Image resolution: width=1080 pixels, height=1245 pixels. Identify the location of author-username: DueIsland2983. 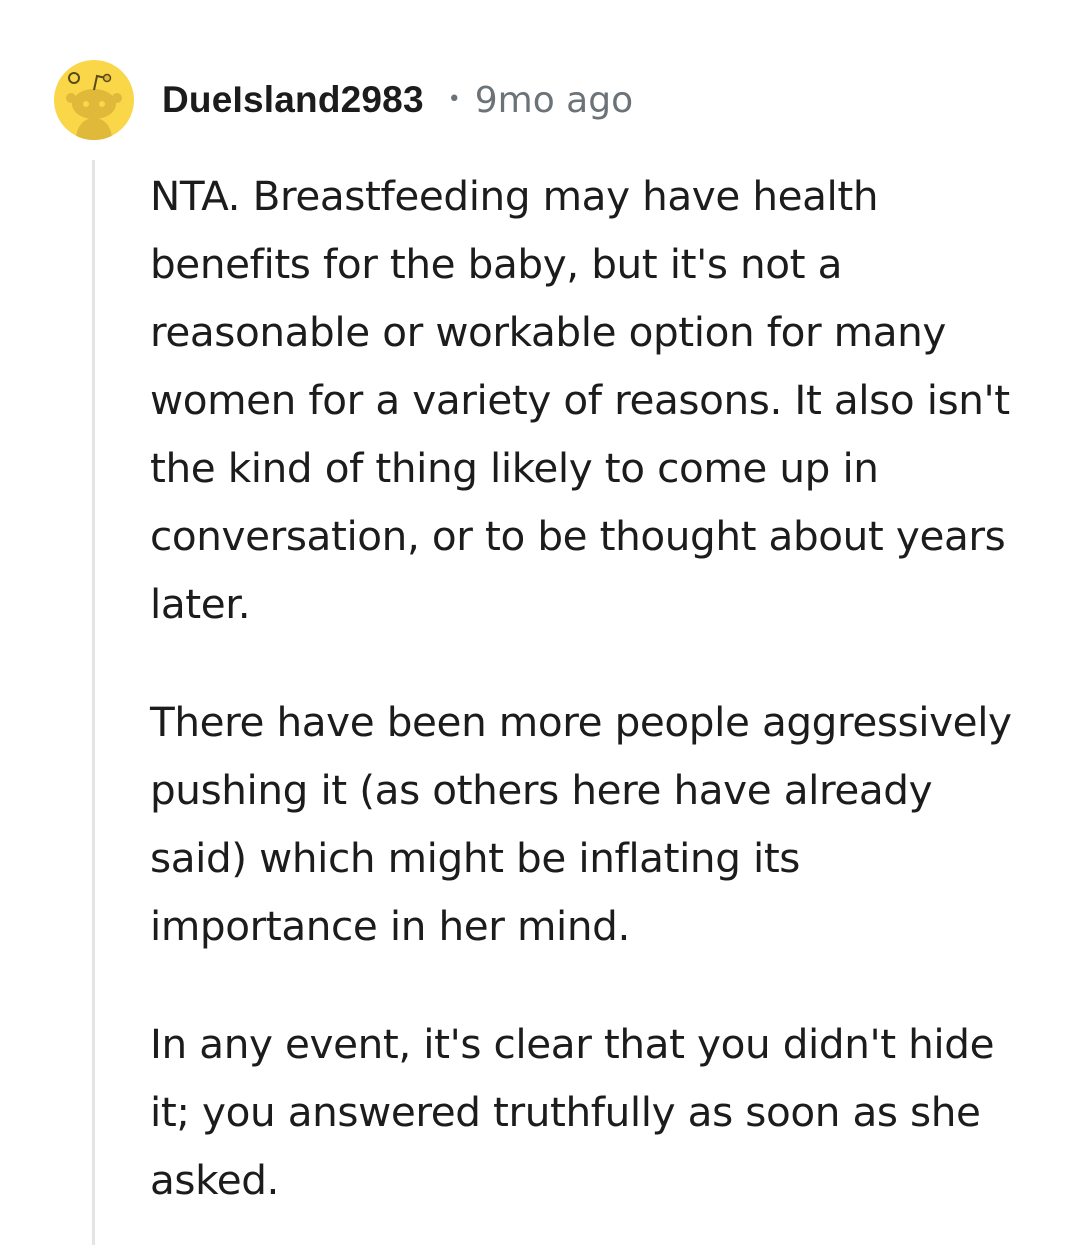
(293, 100).